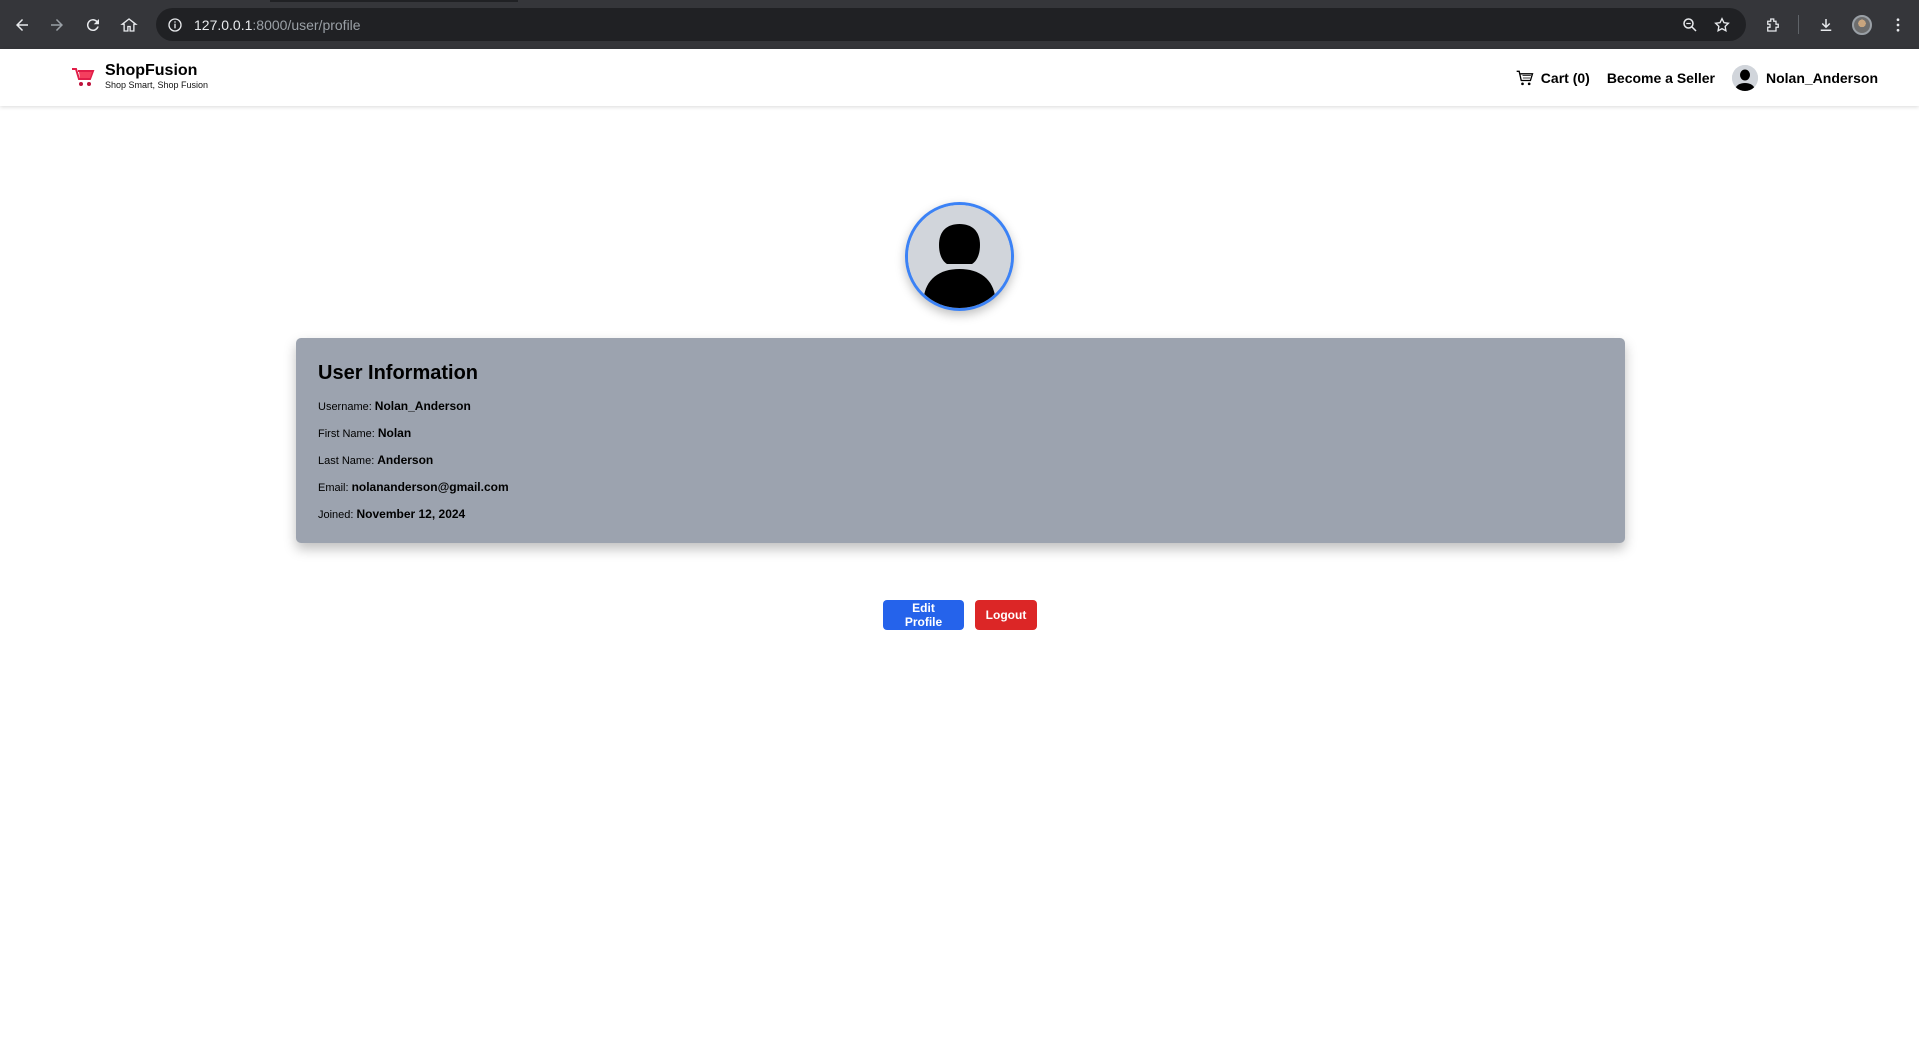  What do you see at coordinates (345, 407) in the screenshot?
I see `username-label: Username:` at bounding box center [345, 407].